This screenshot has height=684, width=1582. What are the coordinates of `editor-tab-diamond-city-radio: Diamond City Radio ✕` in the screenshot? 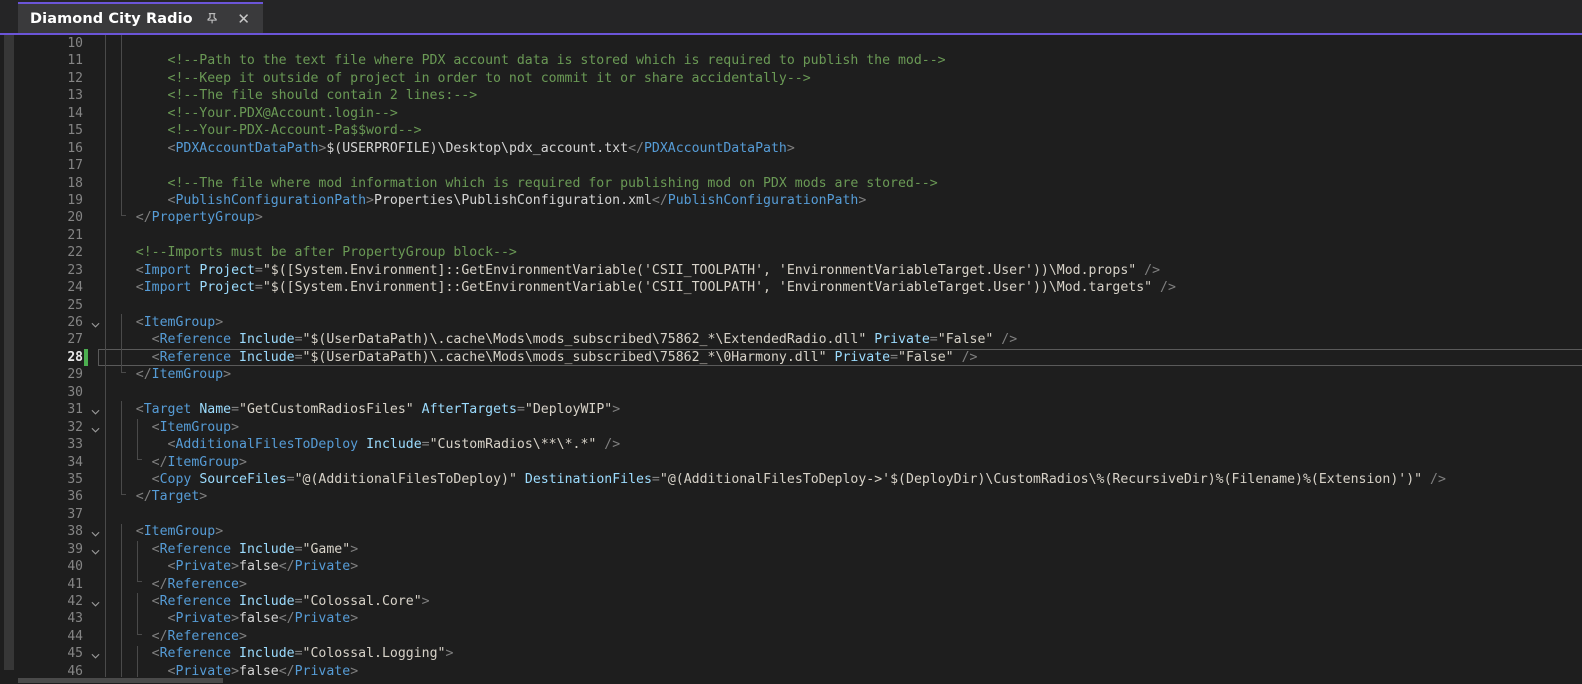 It's located at (140, 17).